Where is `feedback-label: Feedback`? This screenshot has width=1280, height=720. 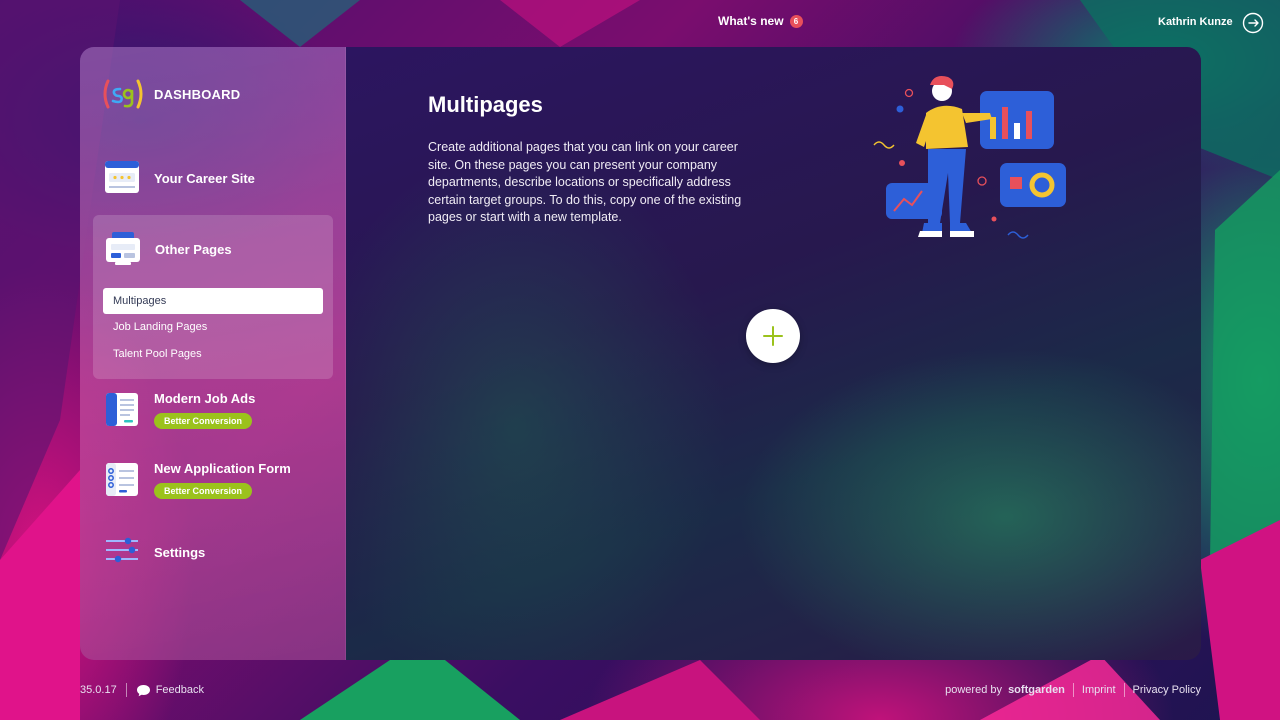 feedback-label: Feedback is located at coordinates (180, 690).